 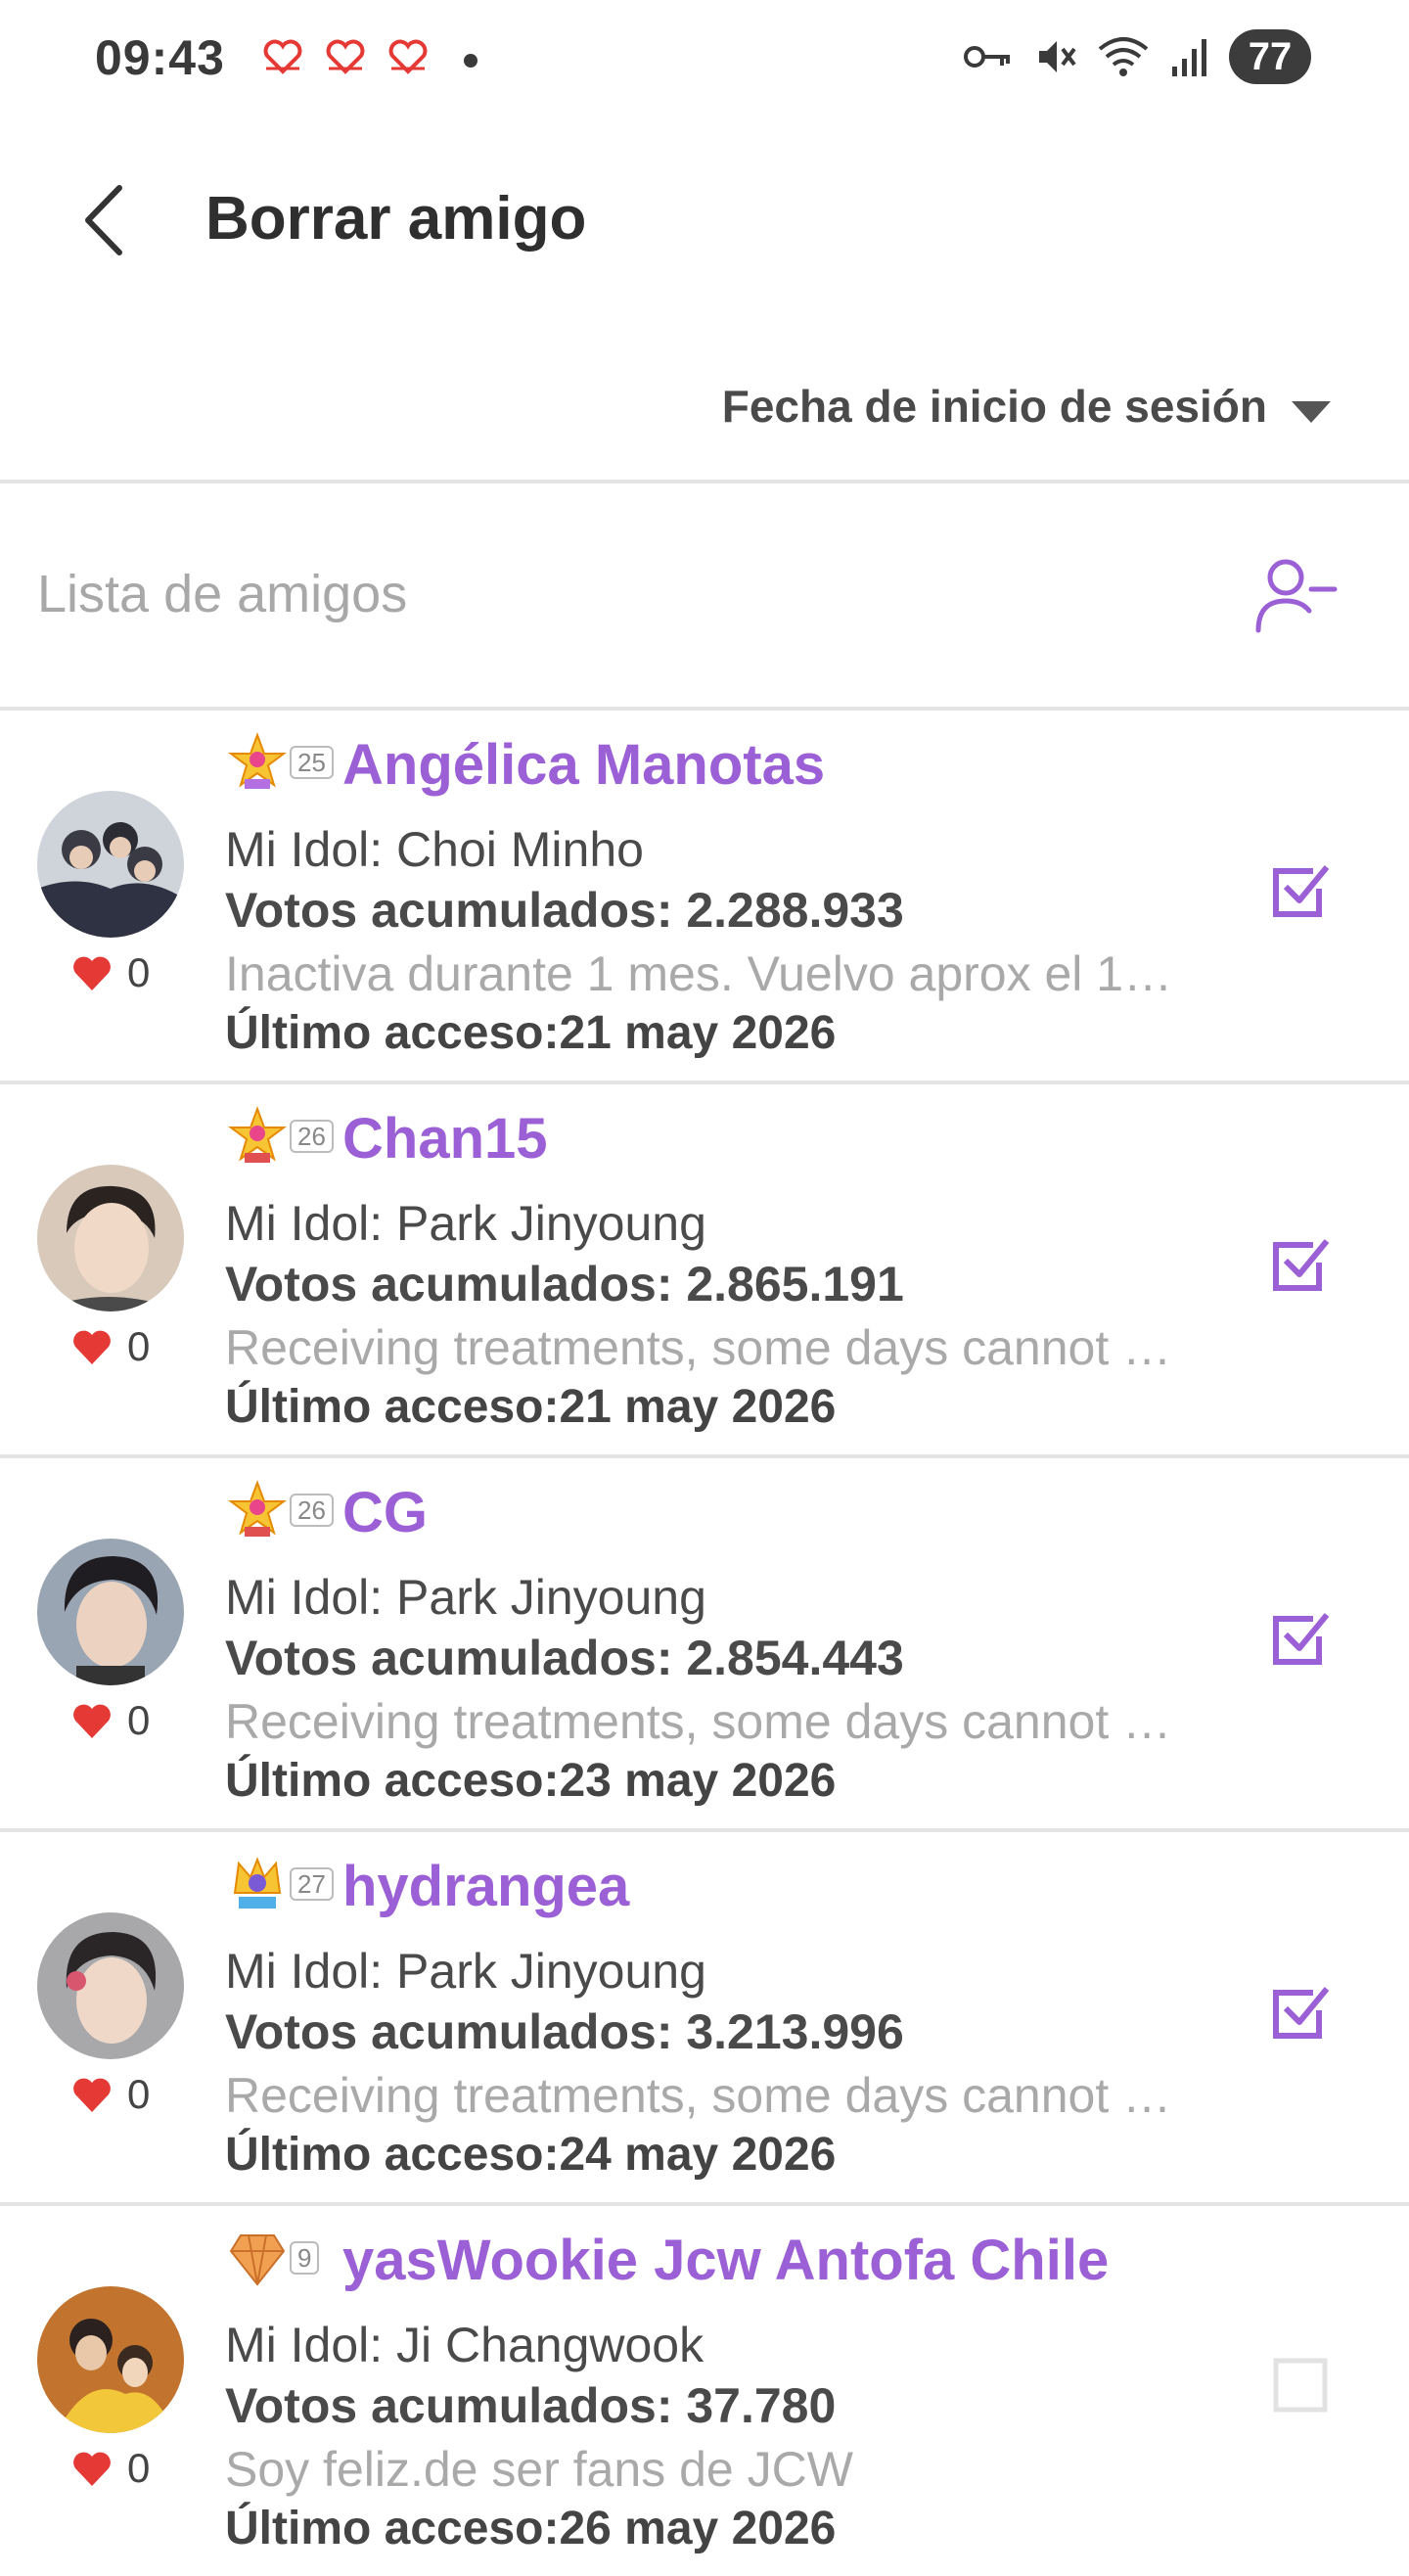 I want to click on app-header: Borrar amigo, so click(x=705, y=221).